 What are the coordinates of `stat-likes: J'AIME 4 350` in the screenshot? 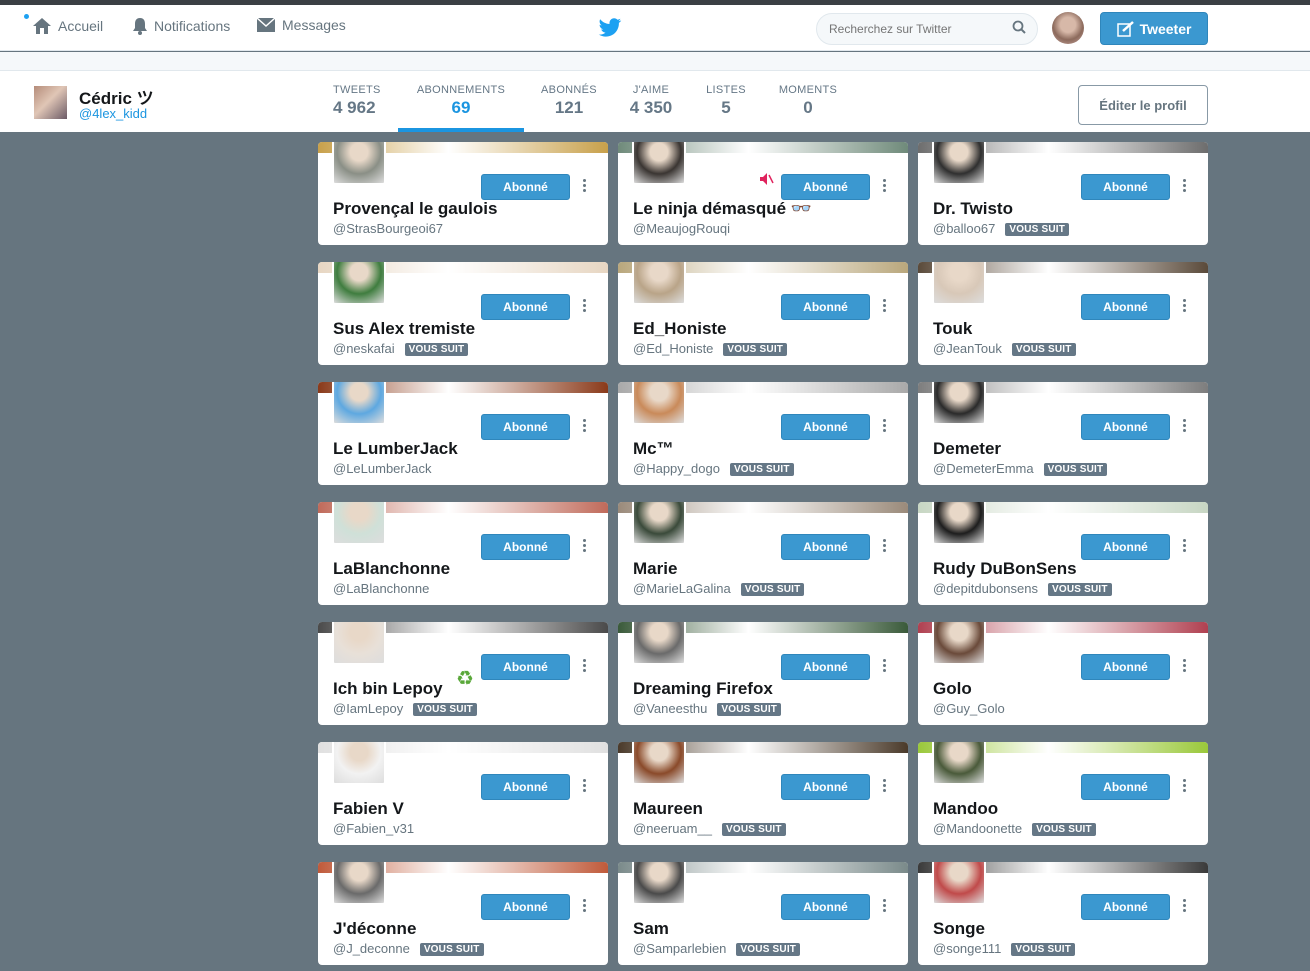 It's located at (651, 101).